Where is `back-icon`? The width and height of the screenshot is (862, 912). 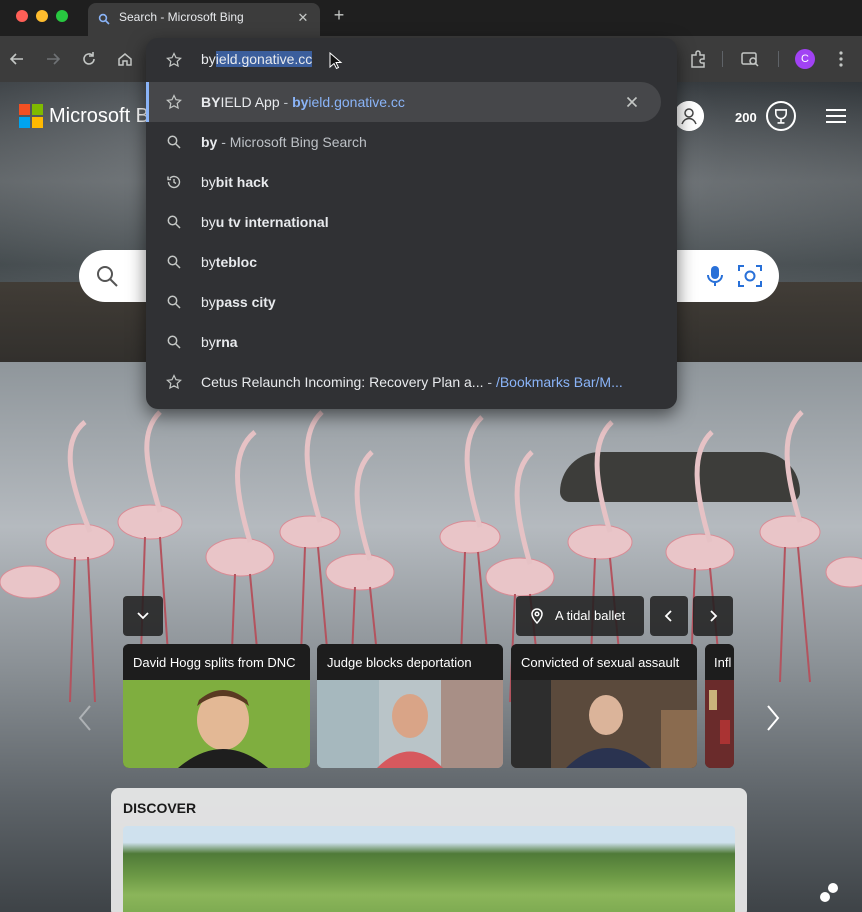 back-icon is located at coordinates (17, 59).